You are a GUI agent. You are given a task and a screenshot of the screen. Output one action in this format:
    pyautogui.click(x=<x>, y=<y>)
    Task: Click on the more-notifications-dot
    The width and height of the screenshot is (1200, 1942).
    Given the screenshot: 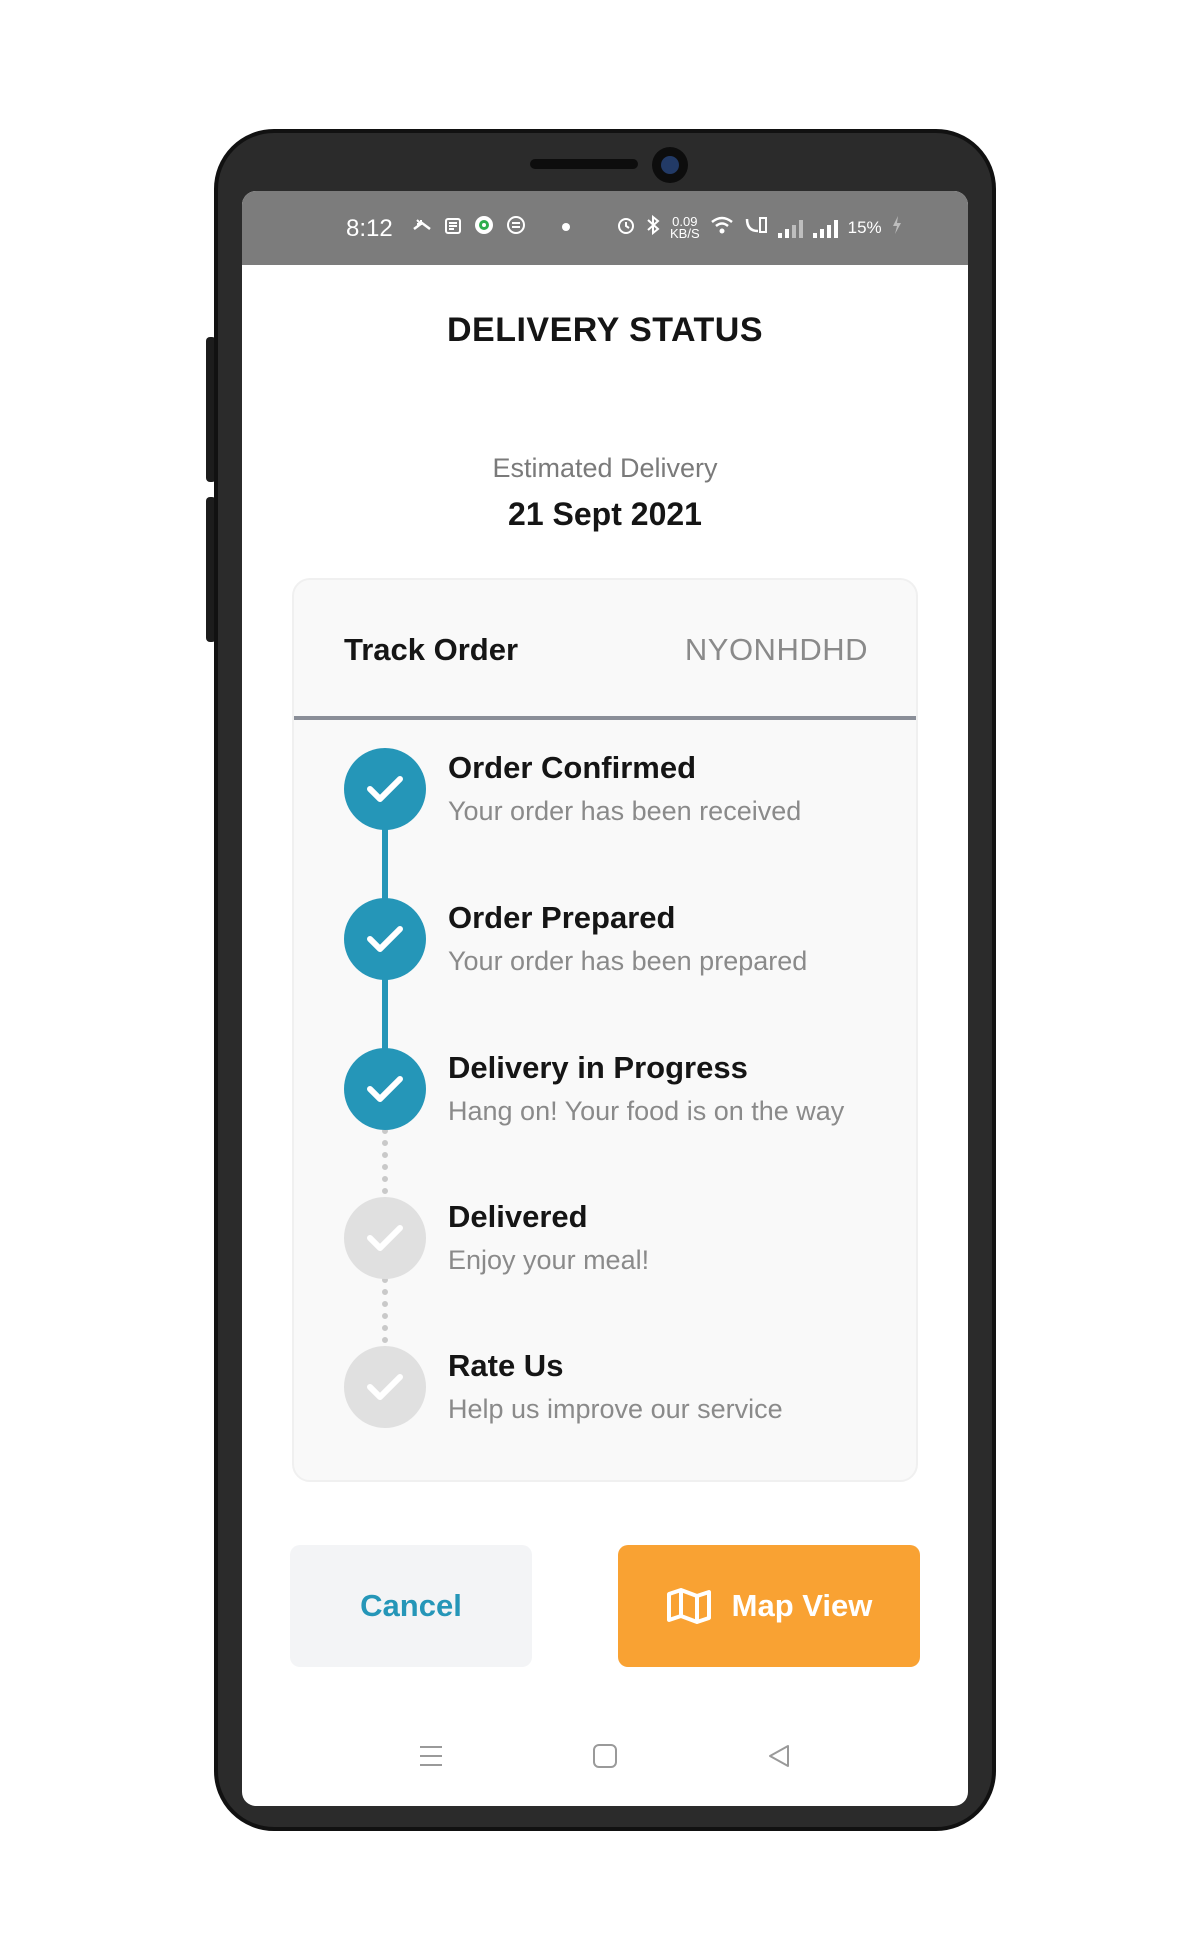 What is the action you would take?
    pyautogui.click(x=566, y=227)
    